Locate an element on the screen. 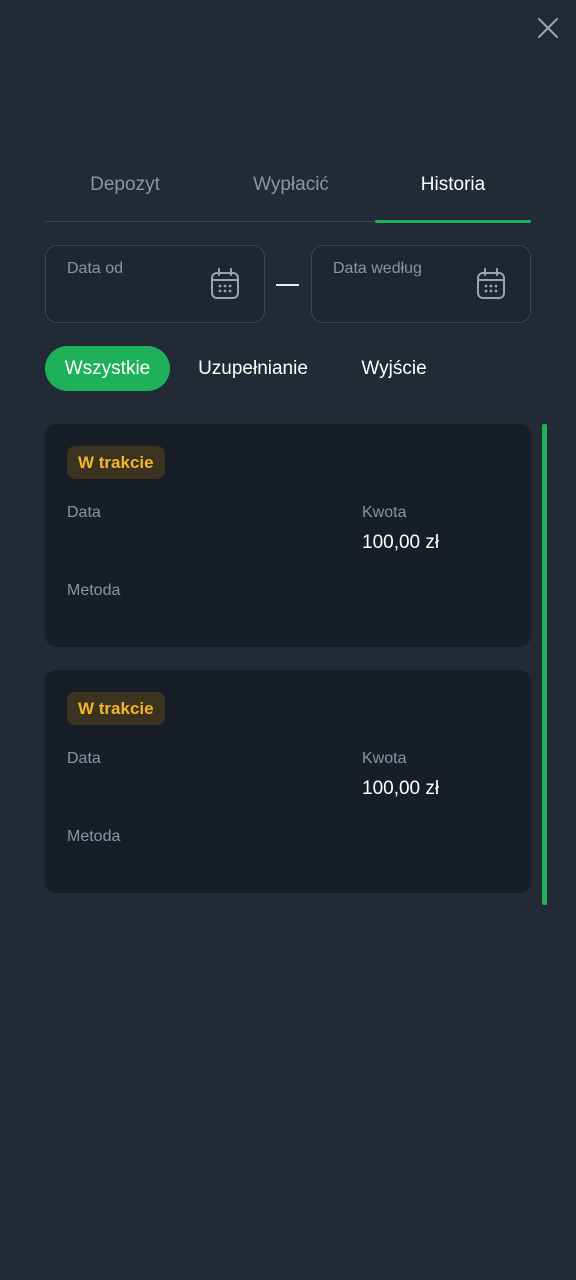 The image size is (576, 1280). date-range-separator is located at coordinates (287, 285).